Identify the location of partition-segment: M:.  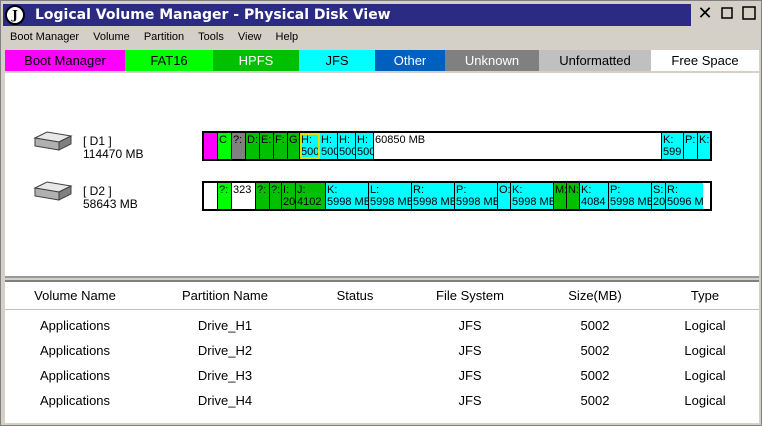
(560, 196).